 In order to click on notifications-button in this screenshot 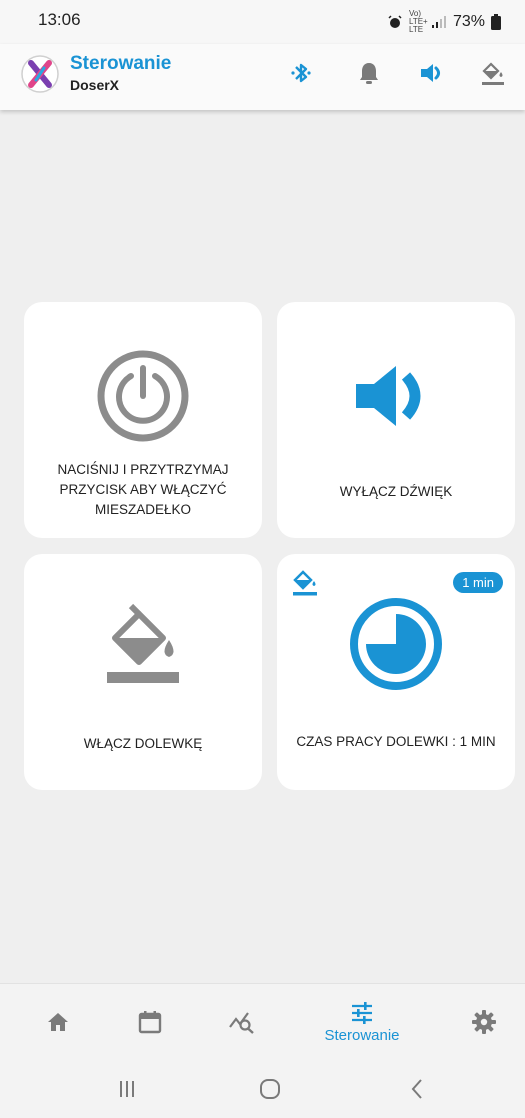, I will do `click(369, 73)`.